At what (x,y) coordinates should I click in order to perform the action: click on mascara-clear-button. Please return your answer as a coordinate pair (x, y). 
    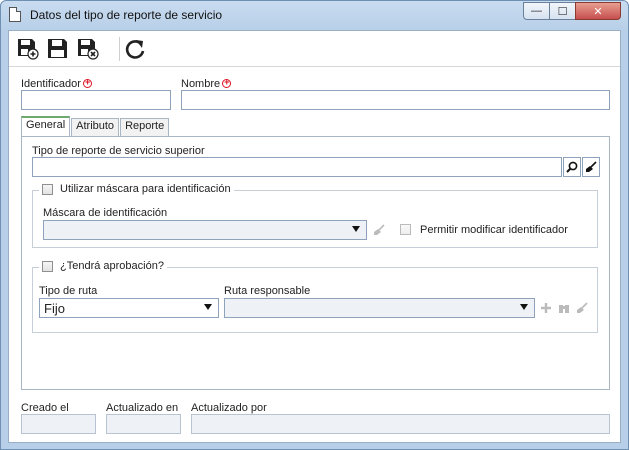
    Looking at the image, I should click on (379, 230).